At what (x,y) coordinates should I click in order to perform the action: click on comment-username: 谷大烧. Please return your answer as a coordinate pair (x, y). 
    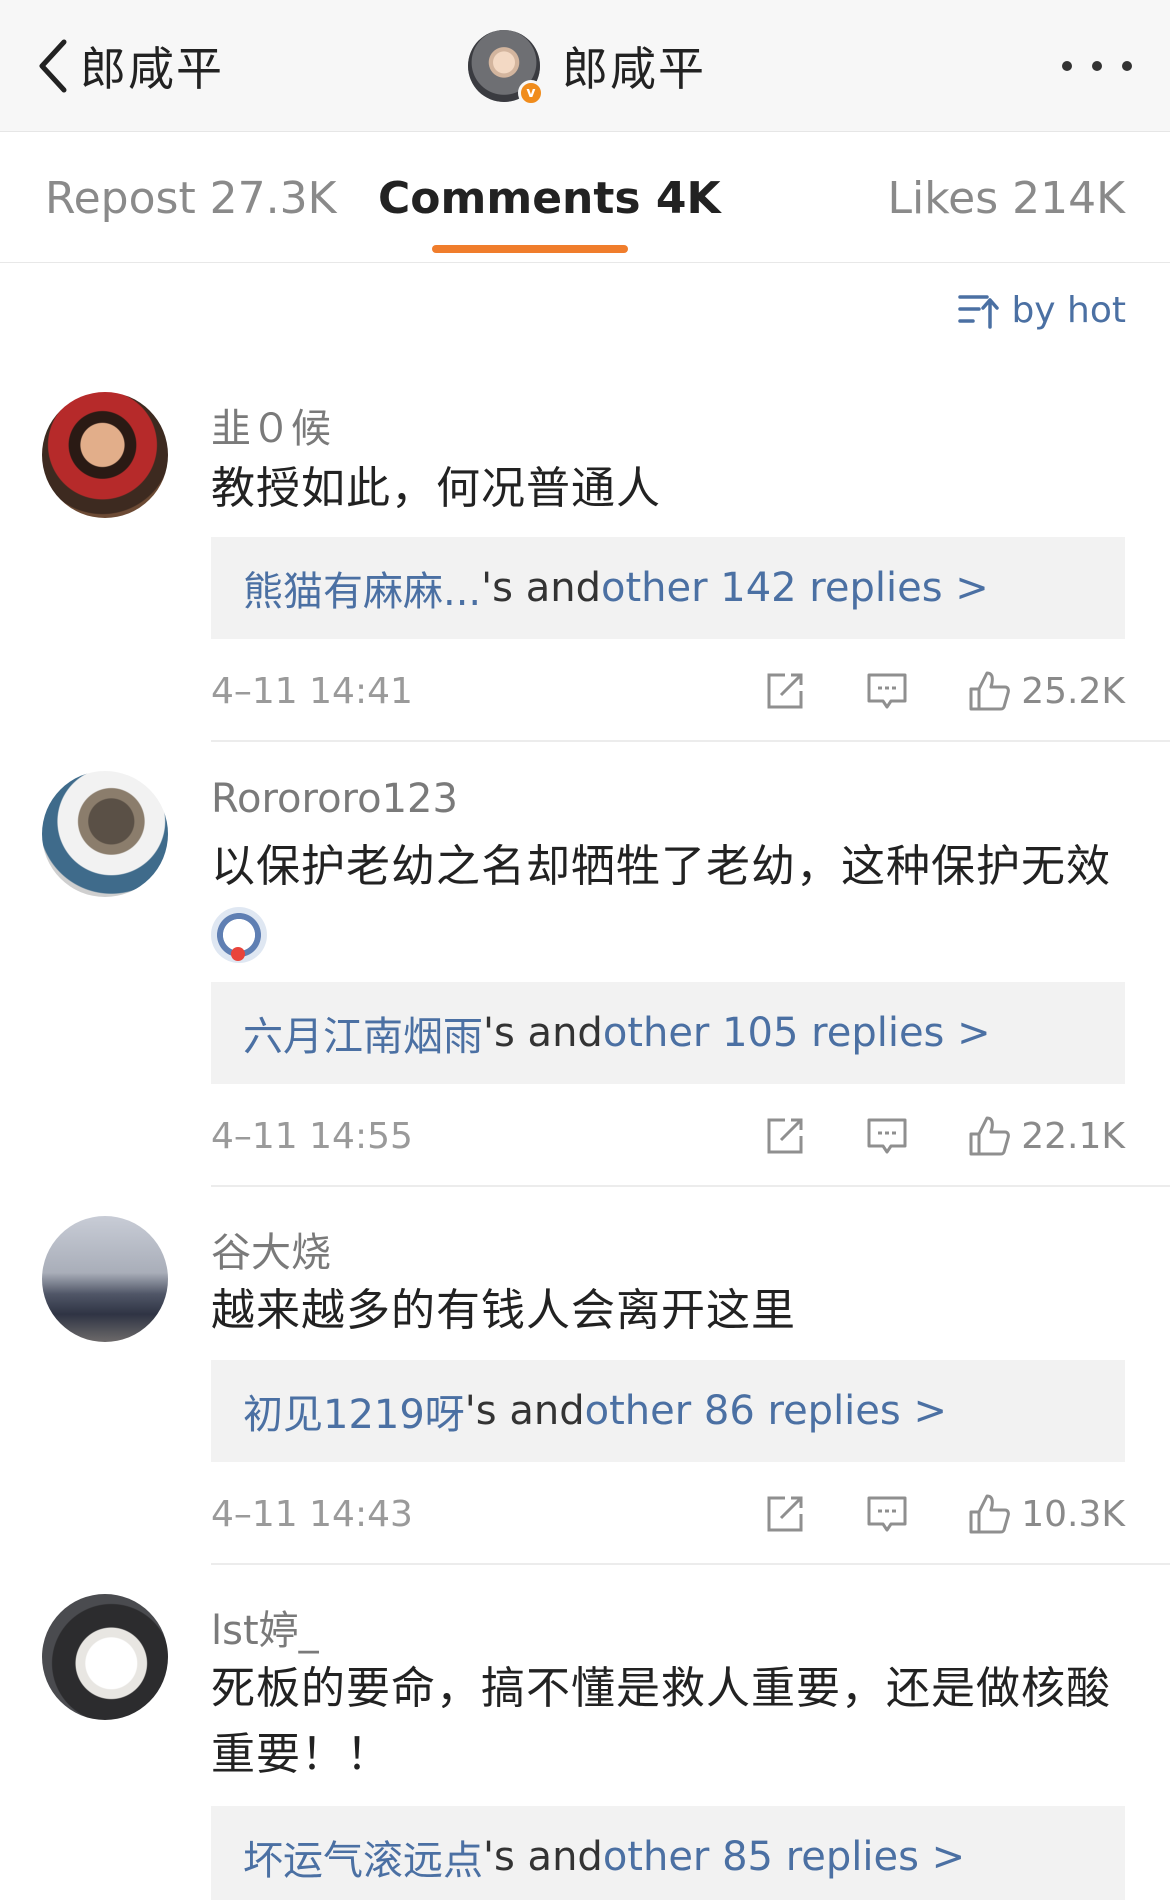
    Looking at the image, I should click on (271, 1249).